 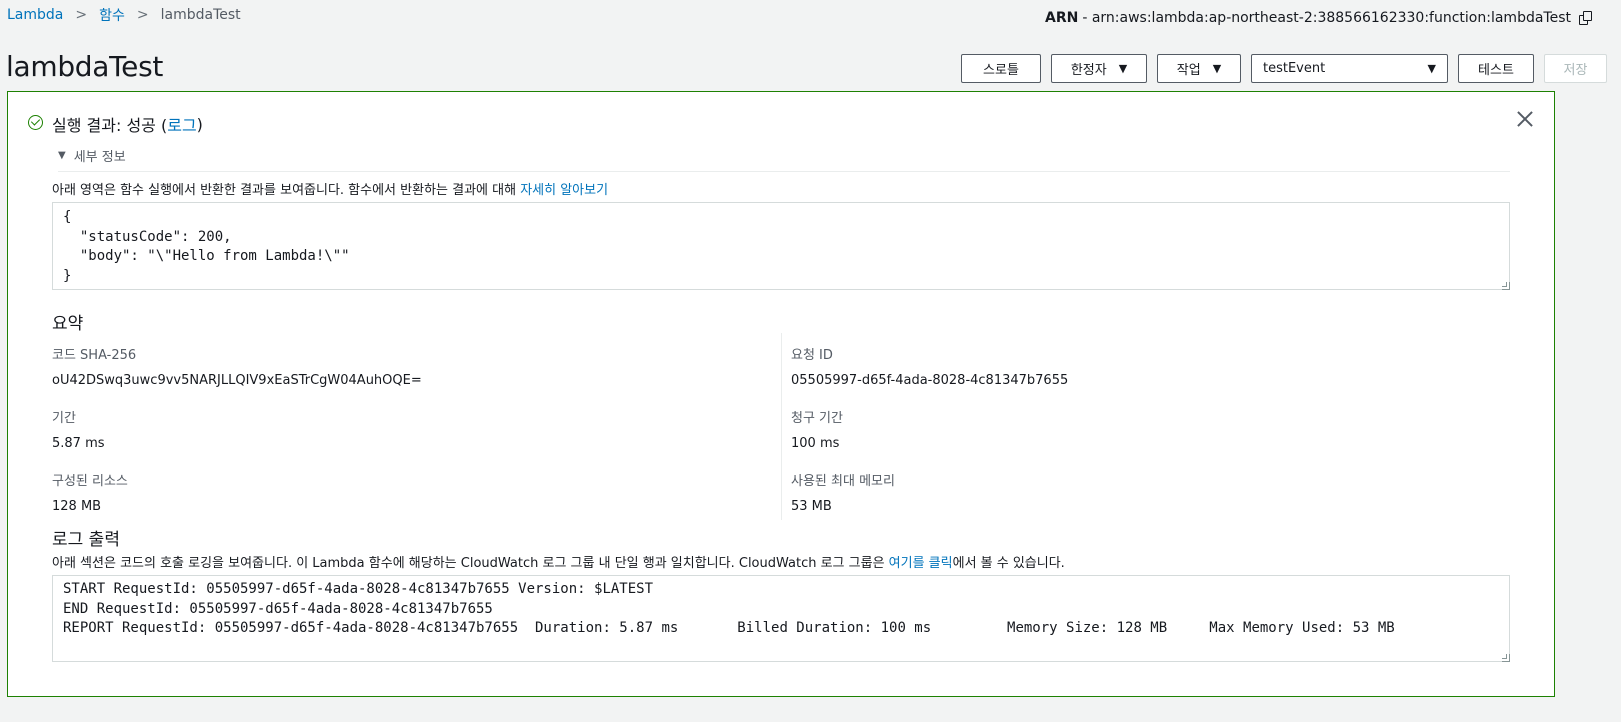 I want to click on resources-label: 구성된 리소스, so click(x=90, y=481).